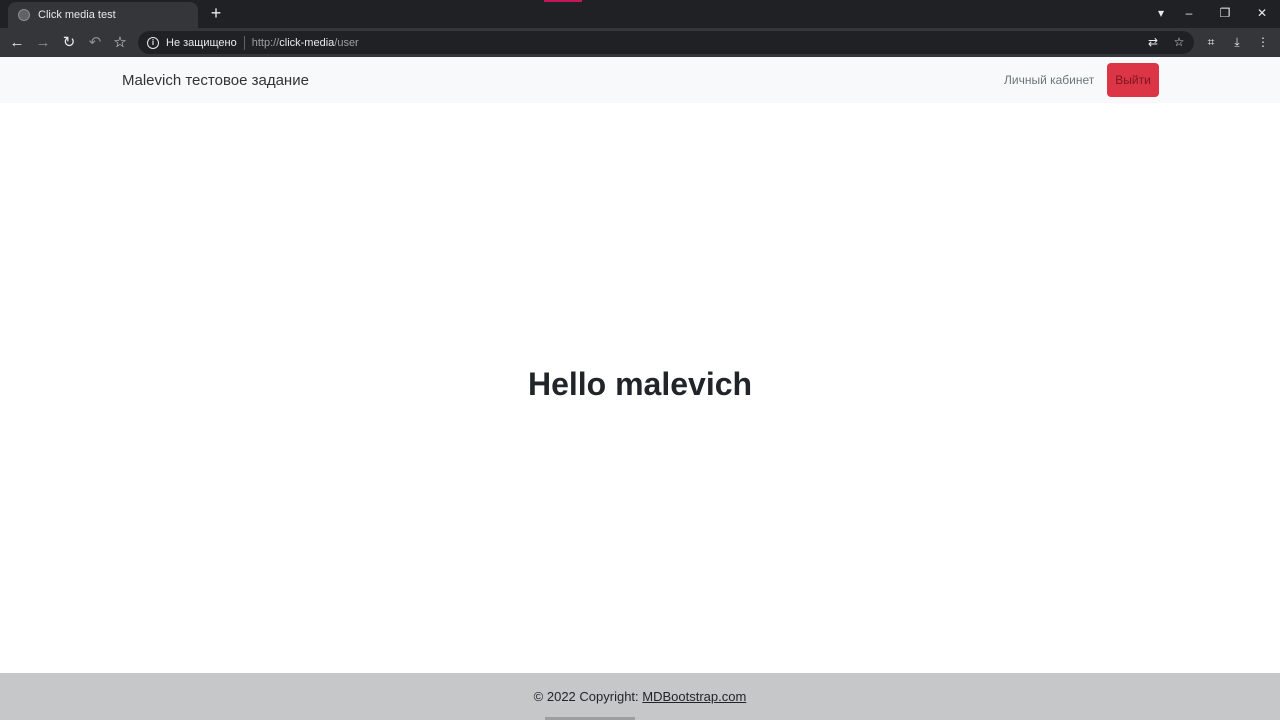 The width and height of the screenshot is (1280, 720). I want to click on url-path: /user, so click(346, 42).